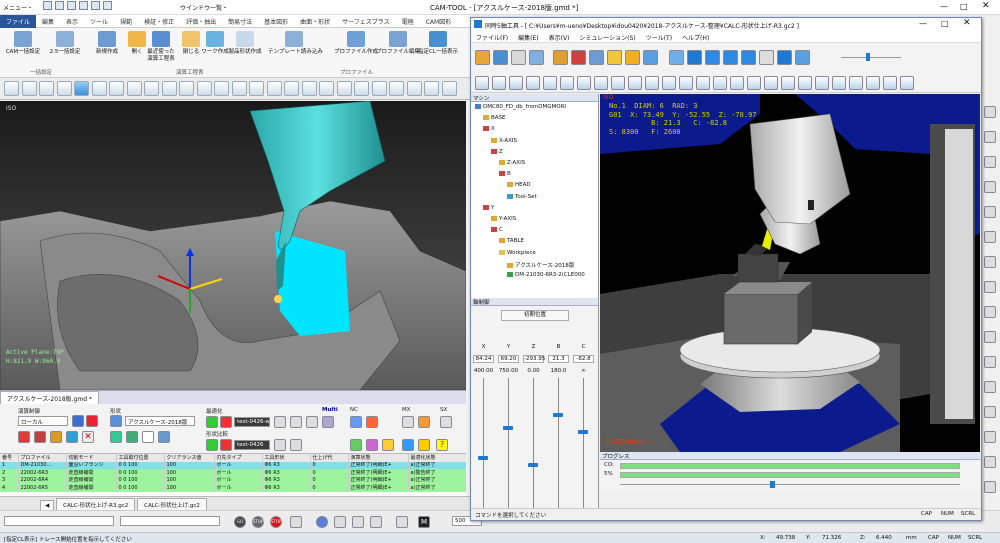  What do you see at coordinates (212, 445) in the screenshot?
I see `compare-run-icon` at bounding box center [212, 445].